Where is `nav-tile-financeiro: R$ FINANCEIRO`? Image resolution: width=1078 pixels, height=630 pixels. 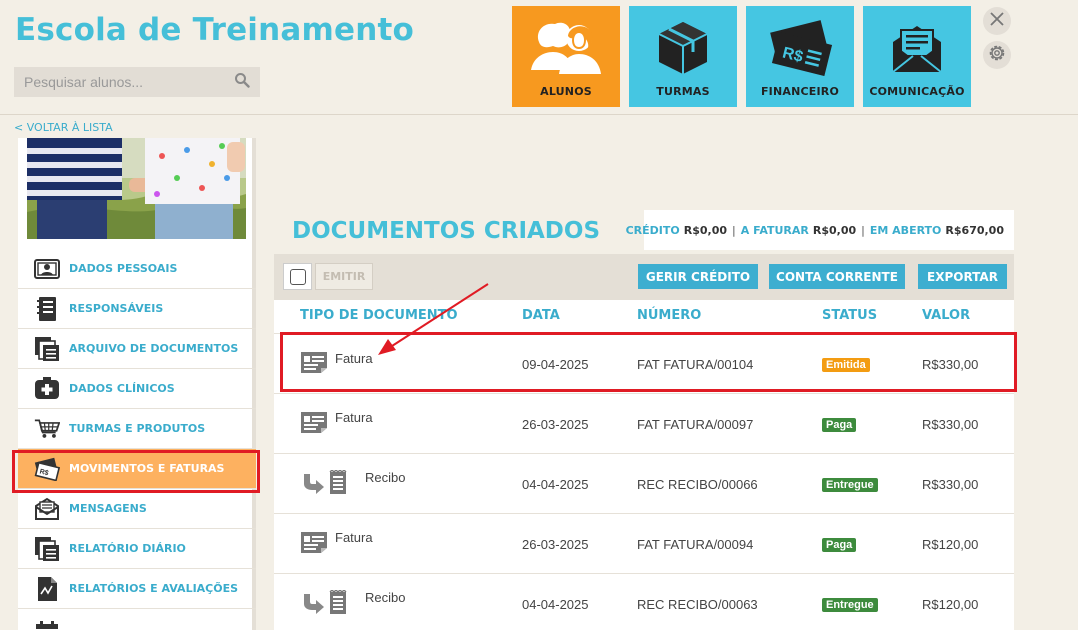 nav-tile-financeiro: R$ FINANCEIRO is located at coordinates (800, 56).